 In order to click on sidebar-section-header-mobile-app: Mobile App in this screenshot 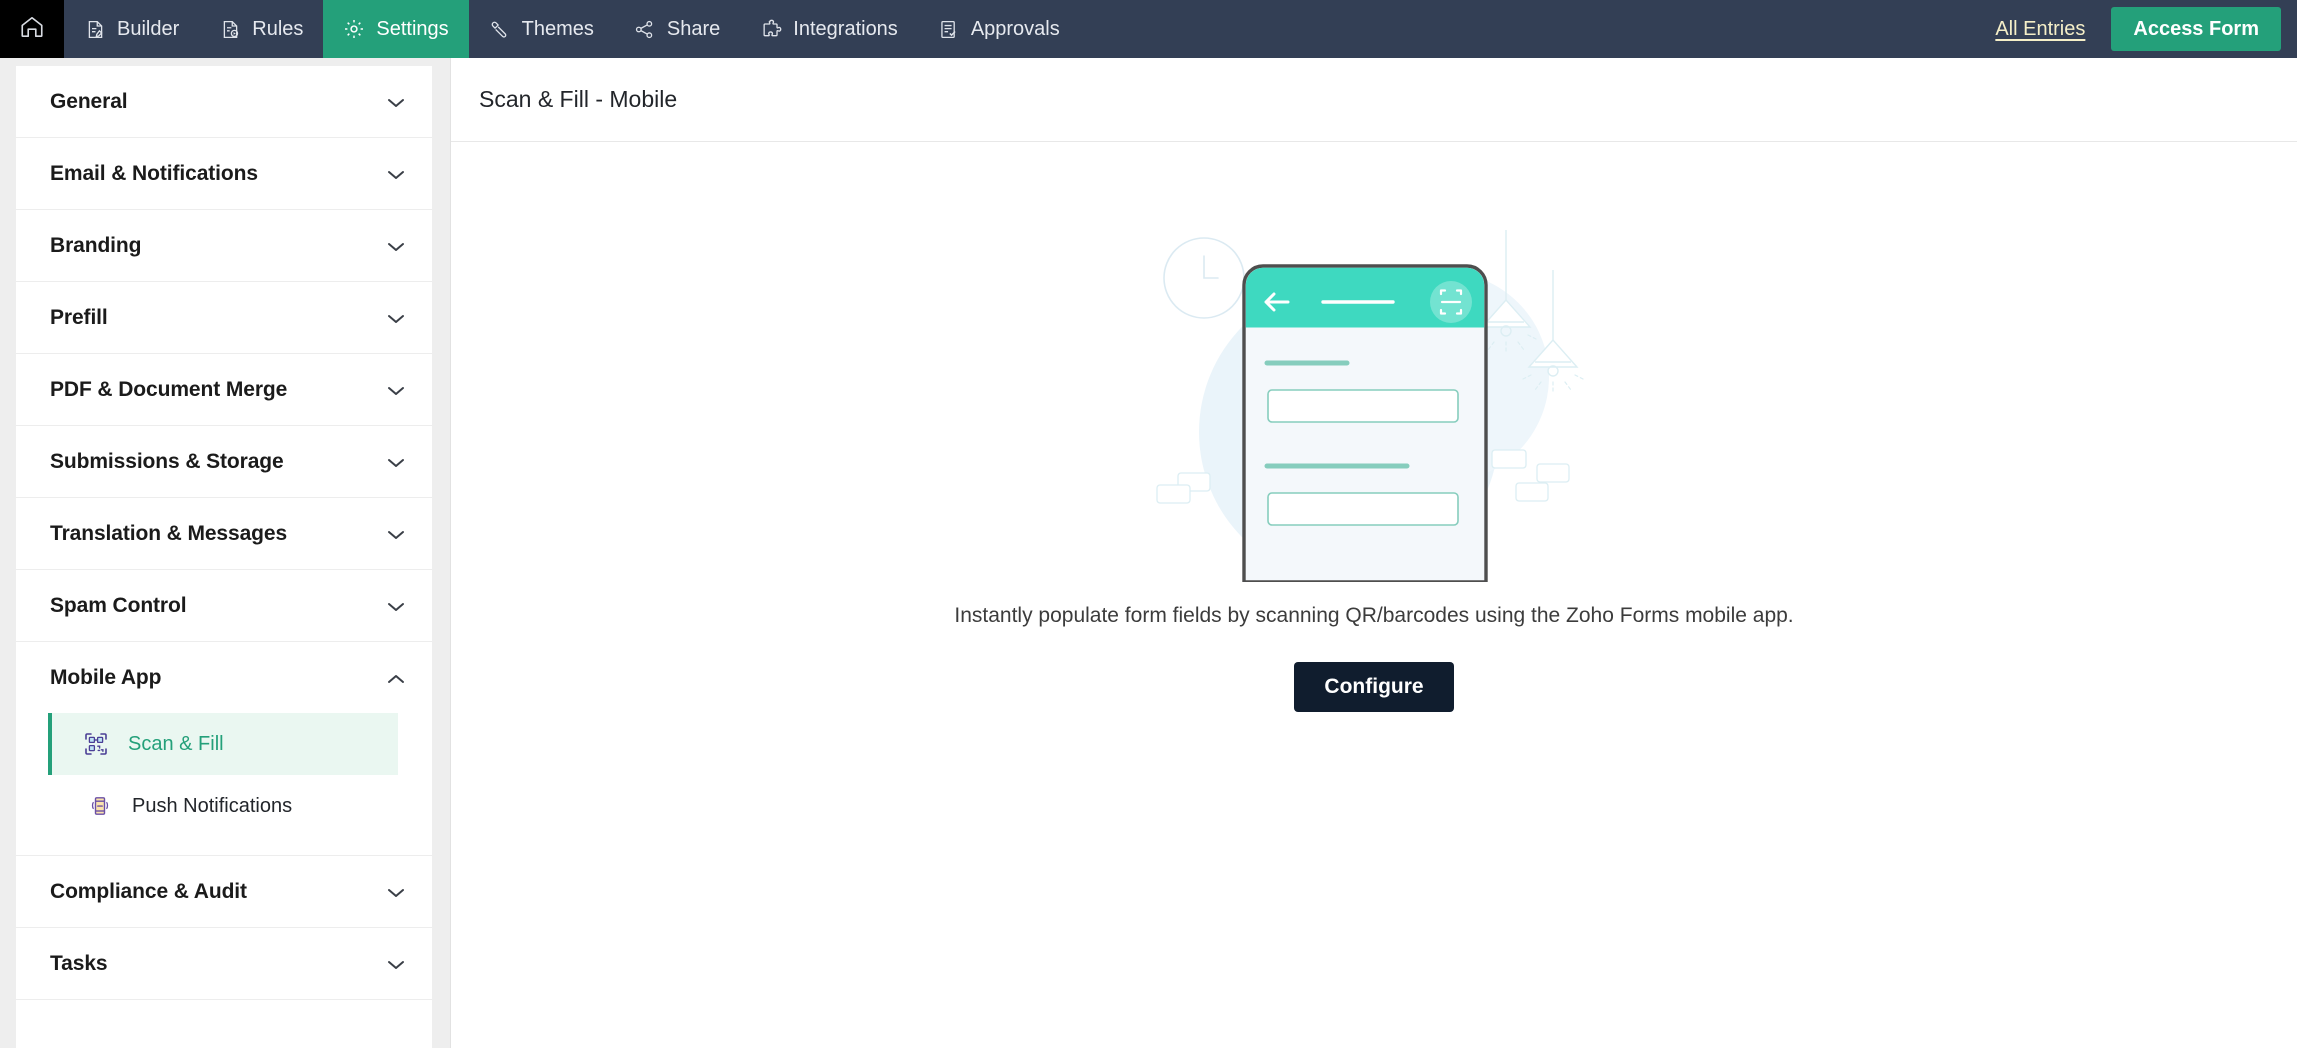, I will do `click(224, 677)`.